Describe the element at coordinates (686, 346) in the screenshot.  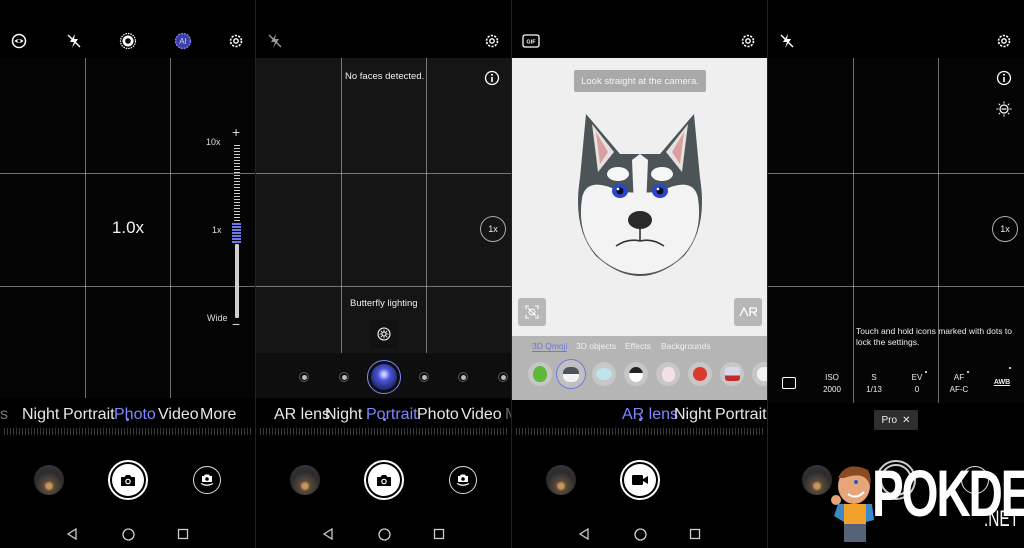
I see `tab-backgrounds: Backgrounds` at that location.